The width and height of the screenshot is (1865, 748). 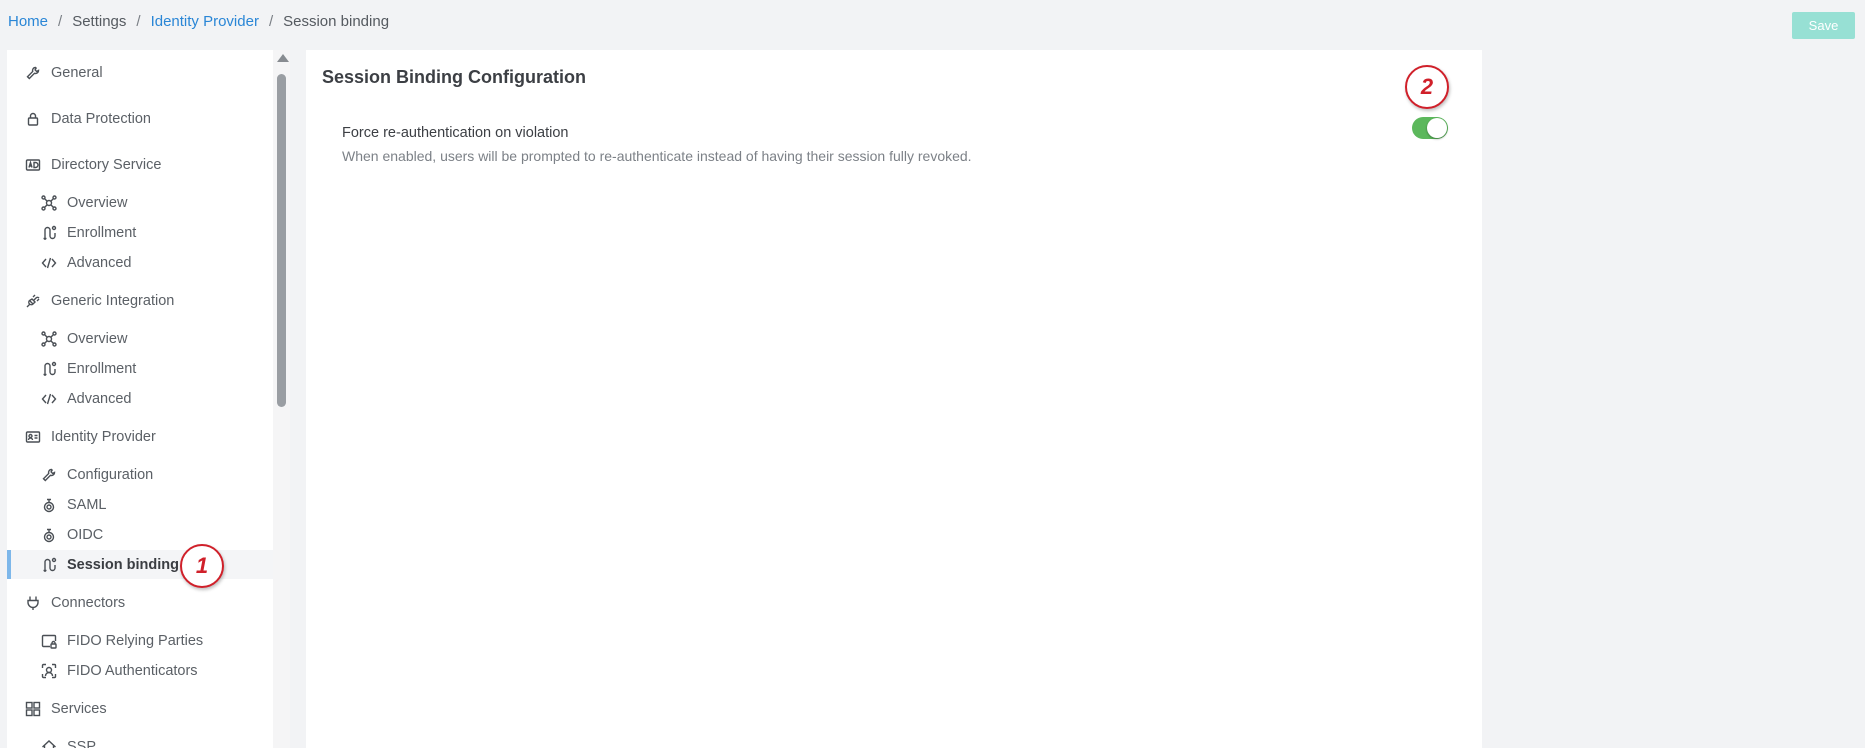 What do you see at coordinates (77, 73) in the screenshot?
I see `sidebar-item-label: General` at bounding box center [77, 73].